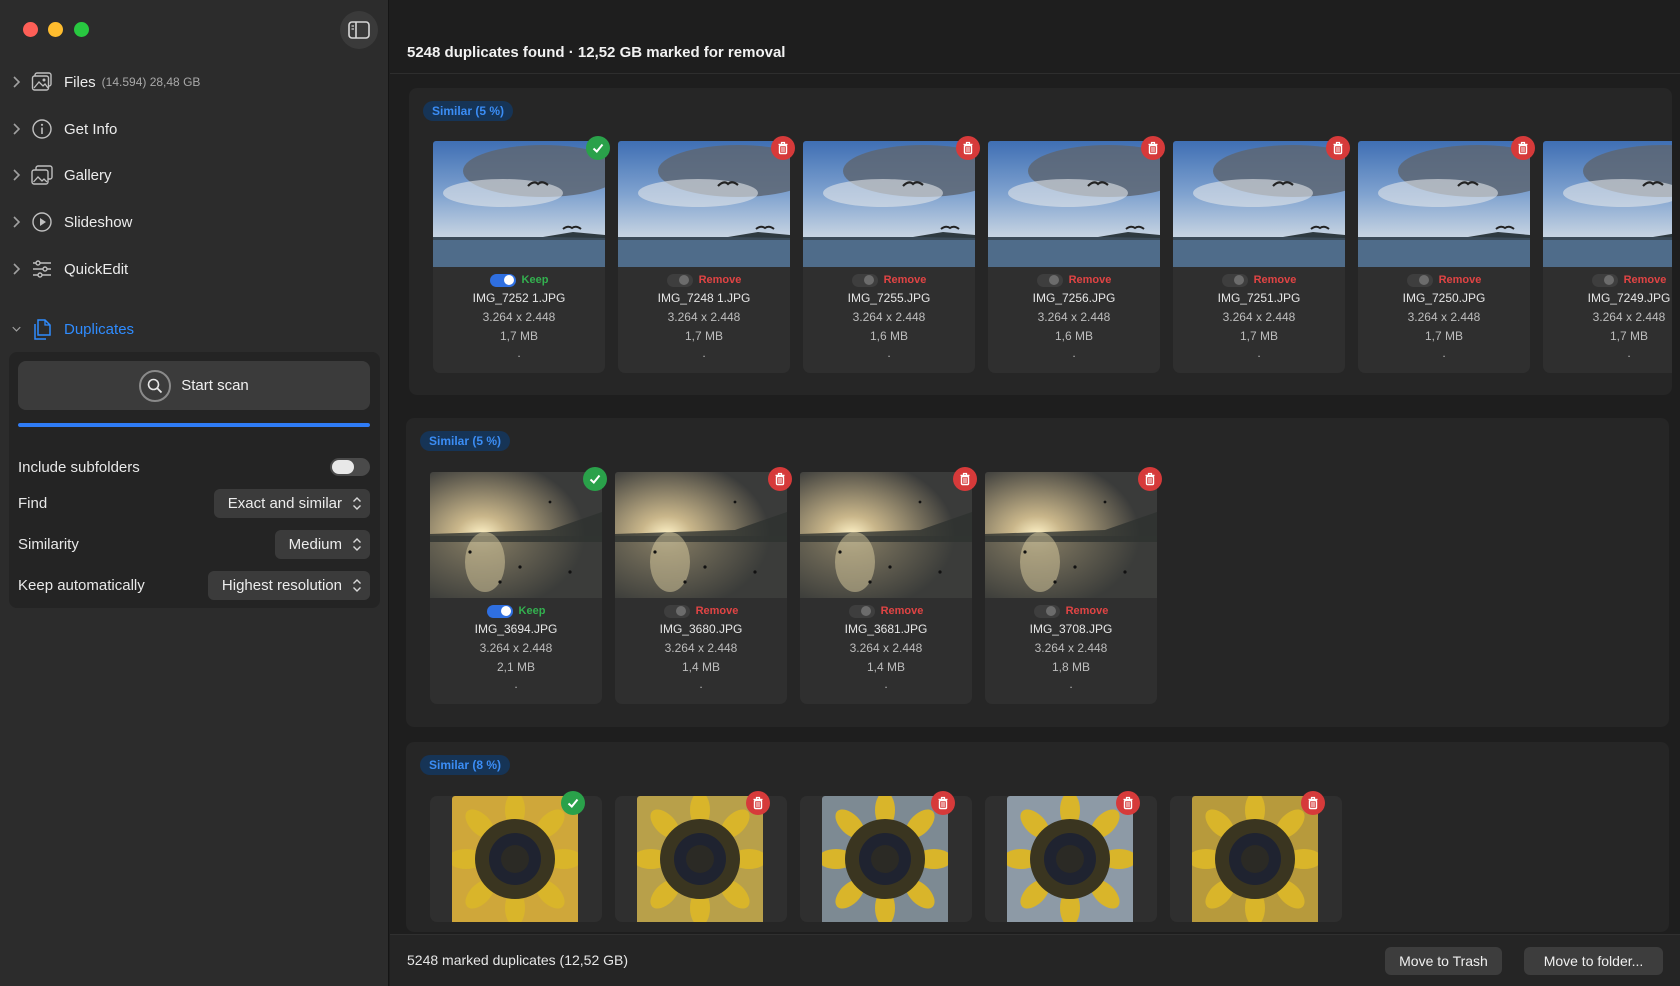  I want to click on zoom-window-button, so click(81, 29).